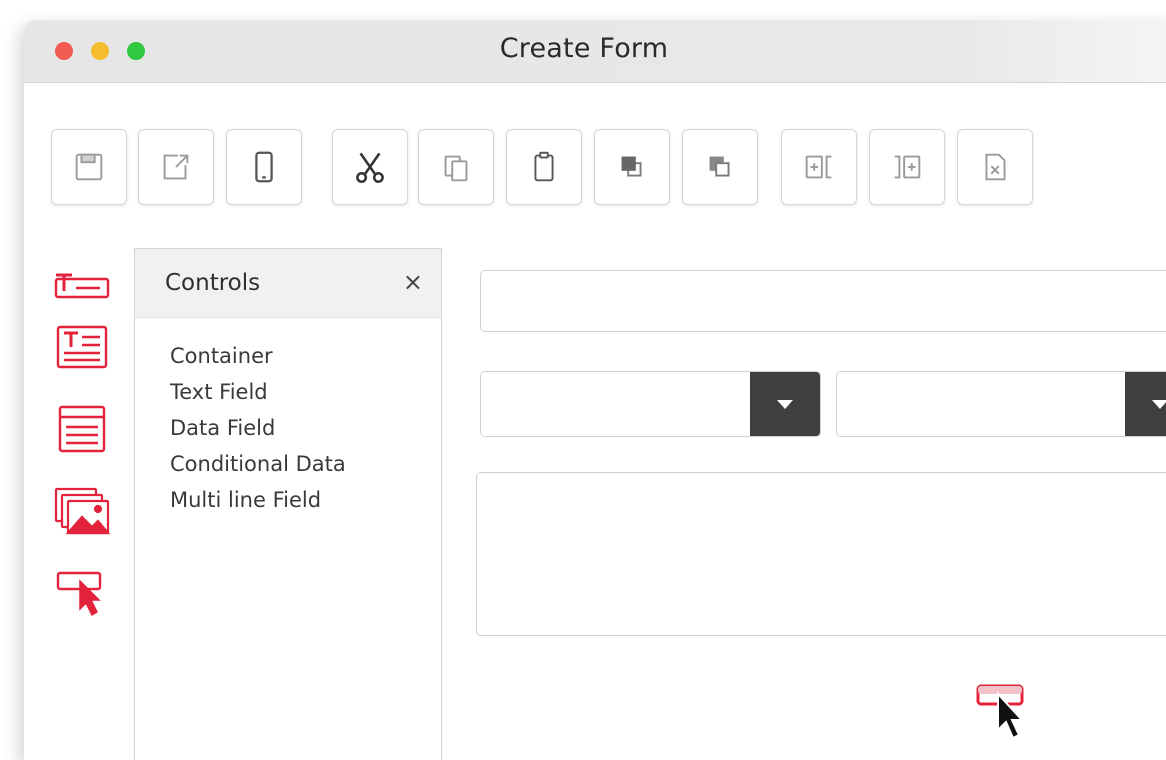 The image size is (1166, 760). I want to click on insert-before-icon, so click(818, 167).